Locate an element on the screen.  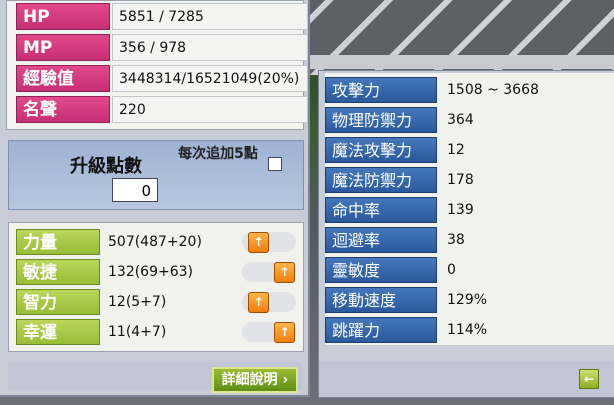
stat-row-fame: 名聲 220 is located at coordinates (158, 110).